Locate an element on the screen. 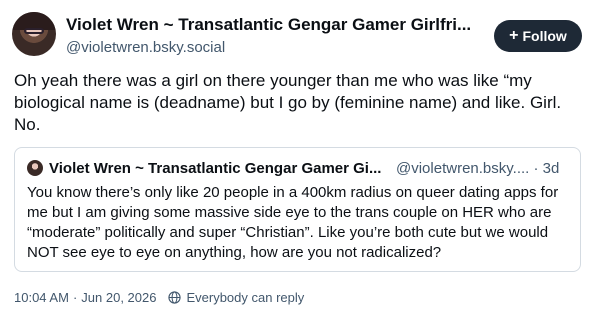 Image resolution: width=592 pixels, height=322 pixels. reply-setting: Everybody can reply is located at coordinates (236, 297).